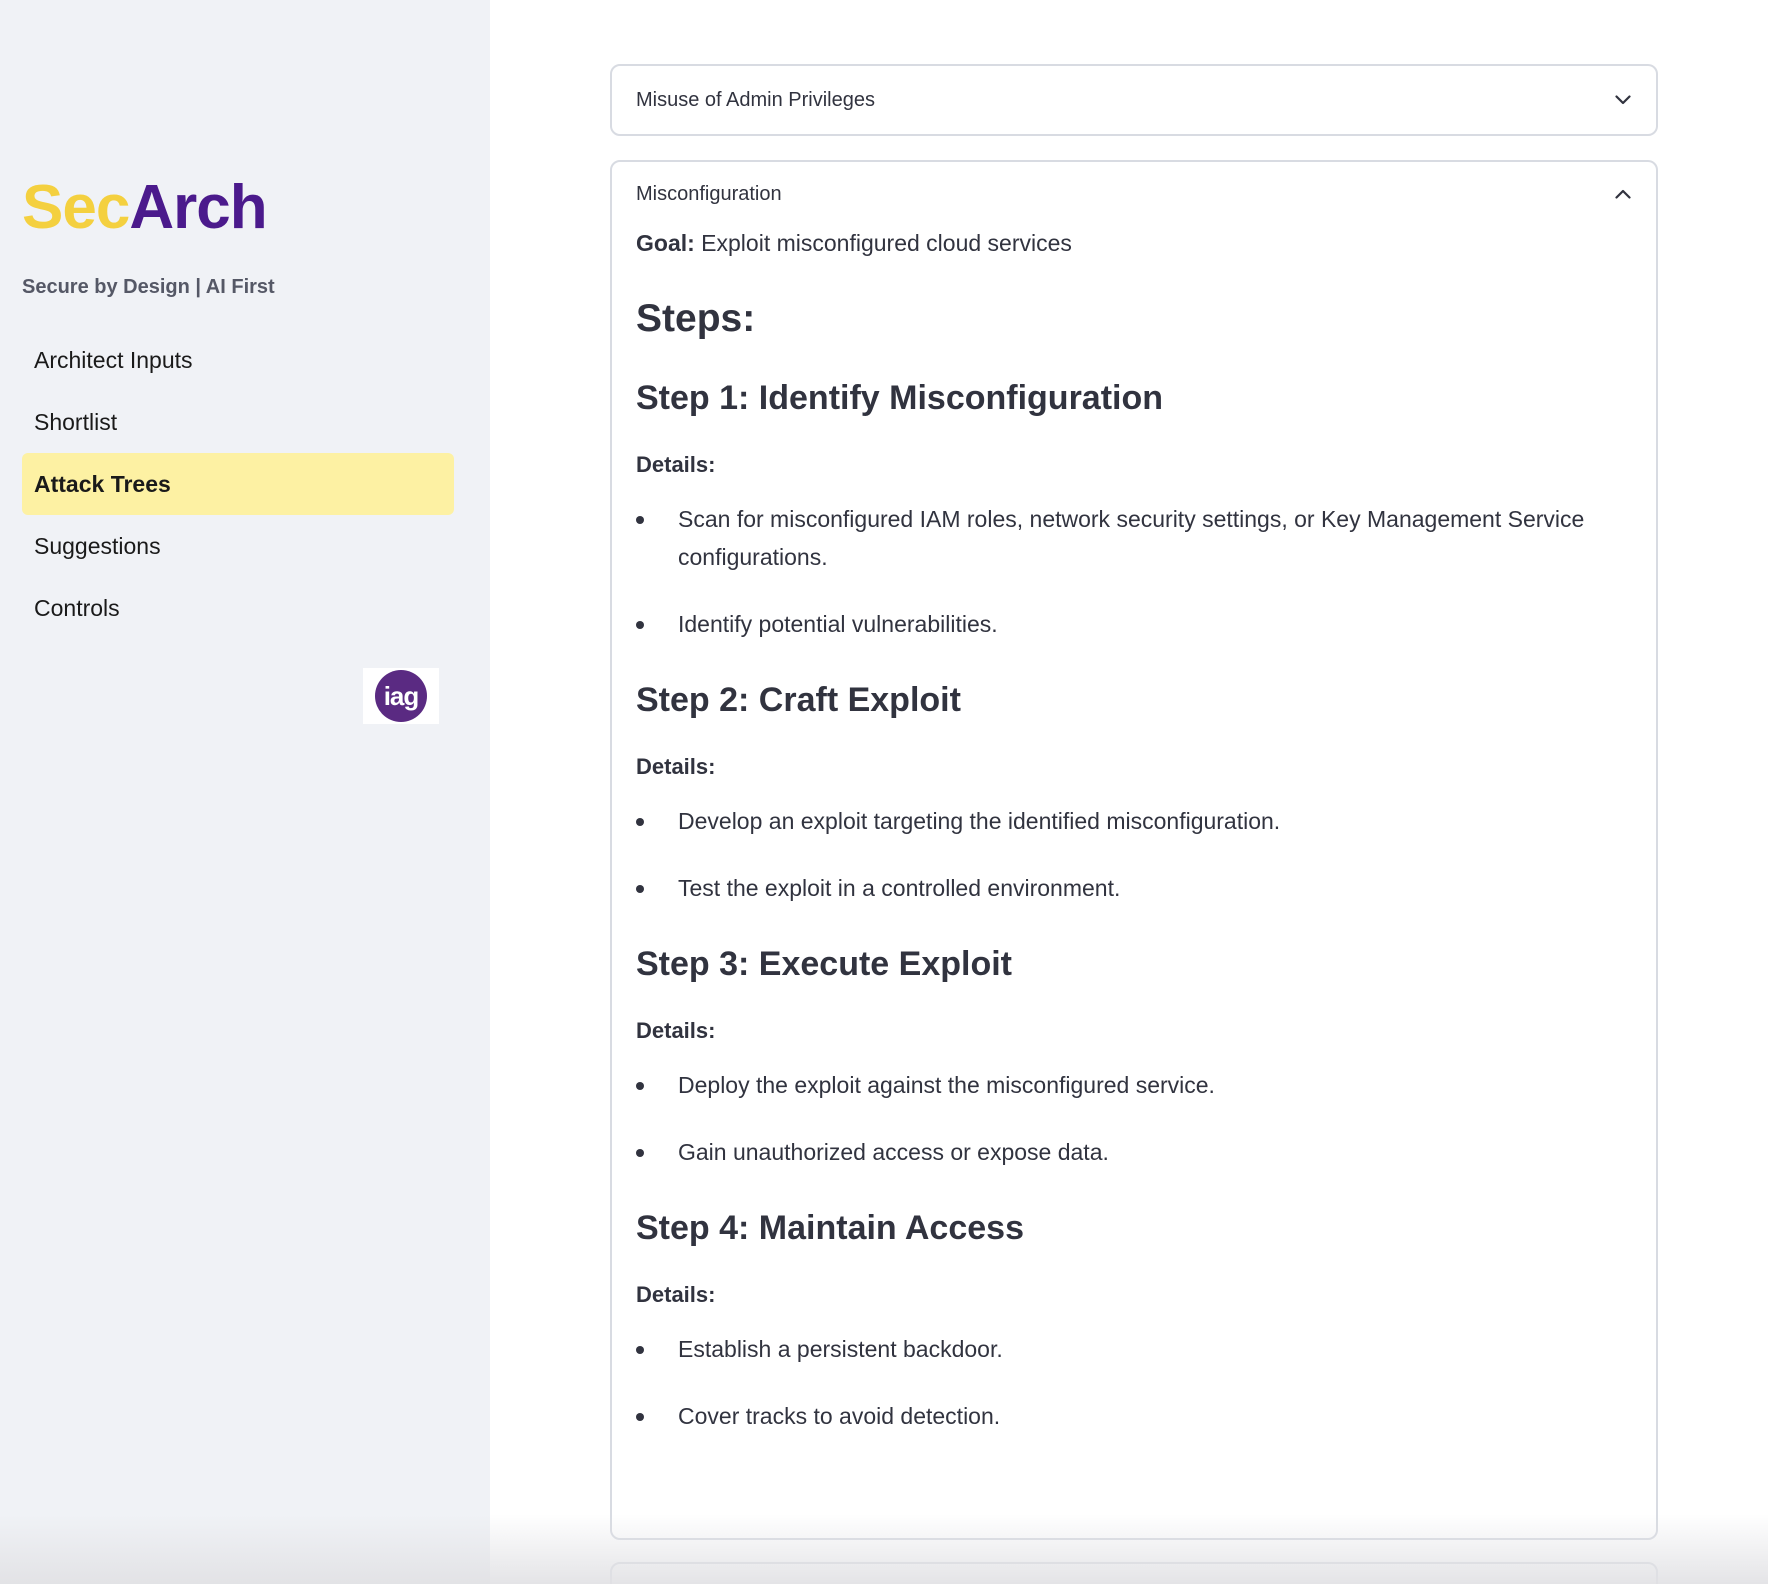 This screenshot has width=1768, height=1584. I want to click on sidebar-item-suggestions: Suggestions, so click(238, 546).